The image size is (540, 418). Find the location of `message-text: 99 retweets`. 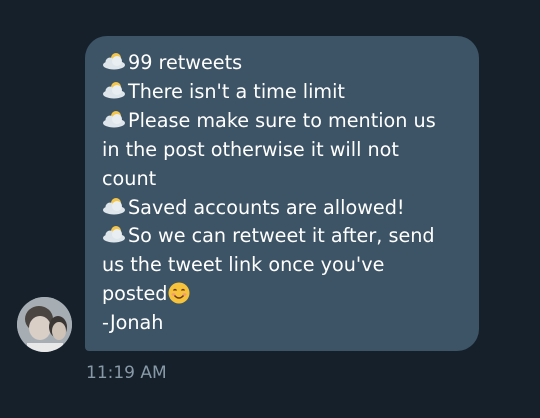

message-text: 99 retweets is located at coordinates (185, 62).